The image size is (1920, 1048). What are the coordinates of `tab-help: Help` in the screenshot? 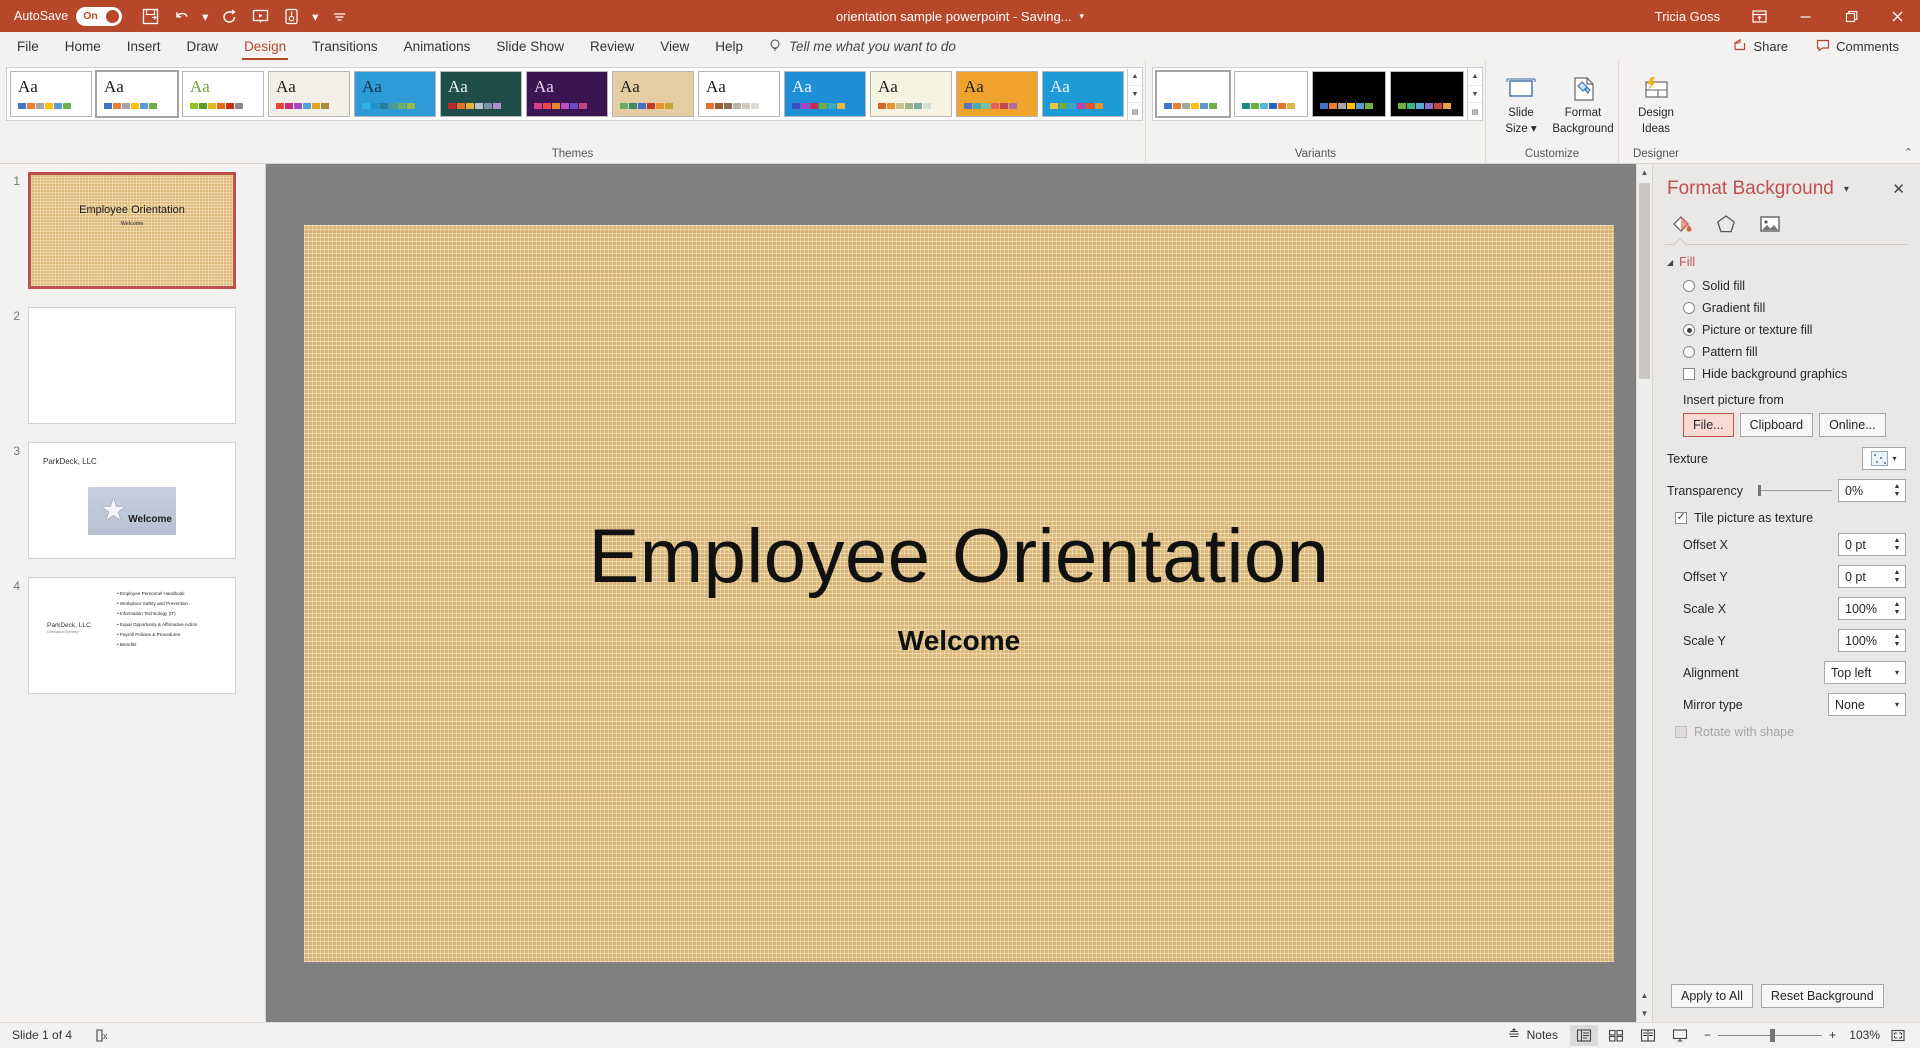 It's located at (729, 46).